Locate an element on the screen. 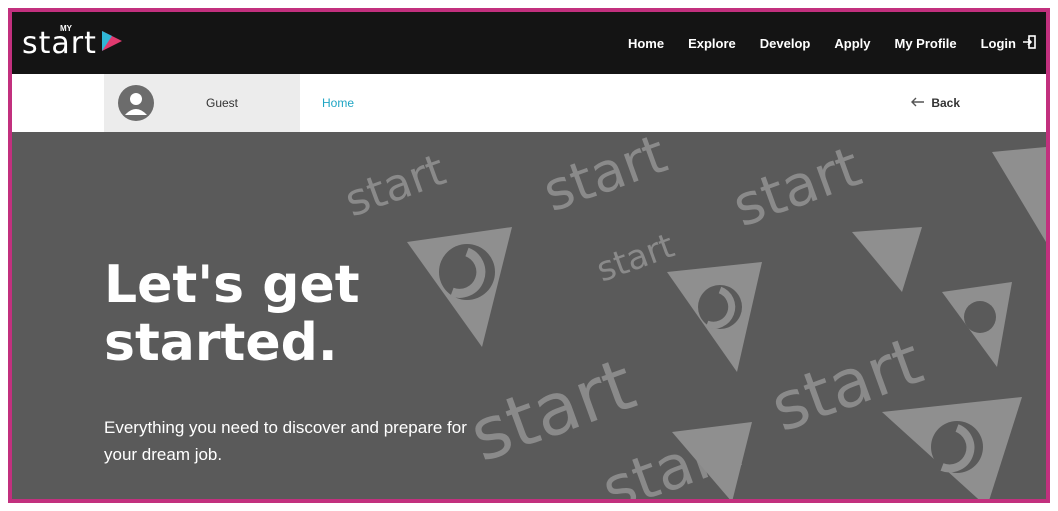 The height and width of the screenshot is (511, 1058). watermark-word-0: start is located at coordinates (395, 185).